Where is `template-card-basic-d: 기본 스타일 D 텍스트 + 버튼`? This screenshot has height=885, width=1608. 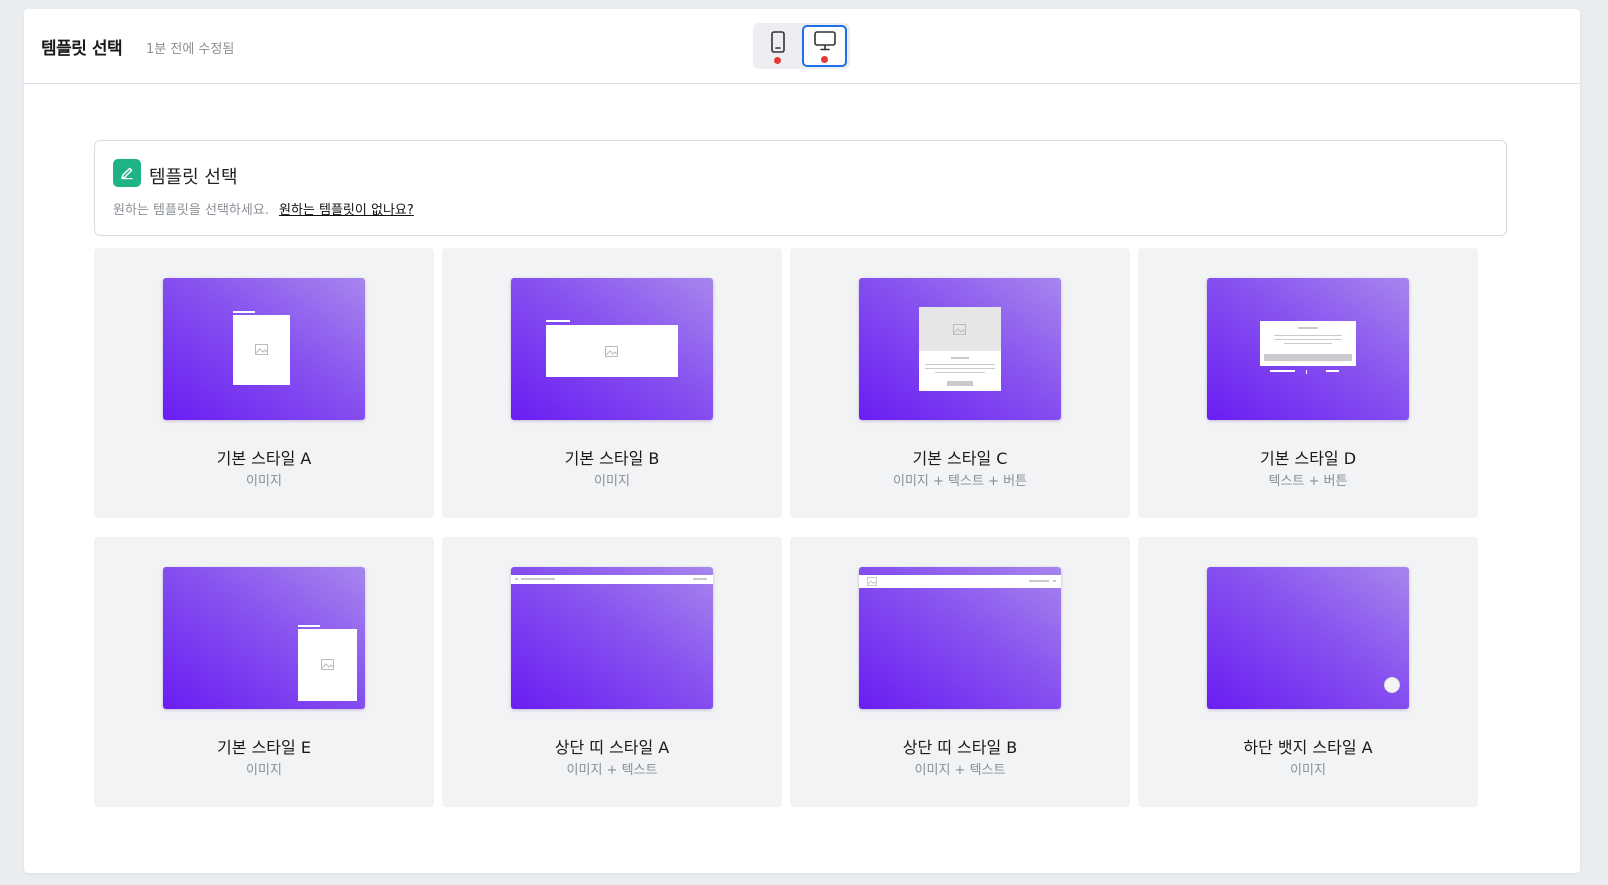 template-card-basic-d: 기본 스타일 D 텍스트 + 버튼 is located at coordinates (1308, 383).